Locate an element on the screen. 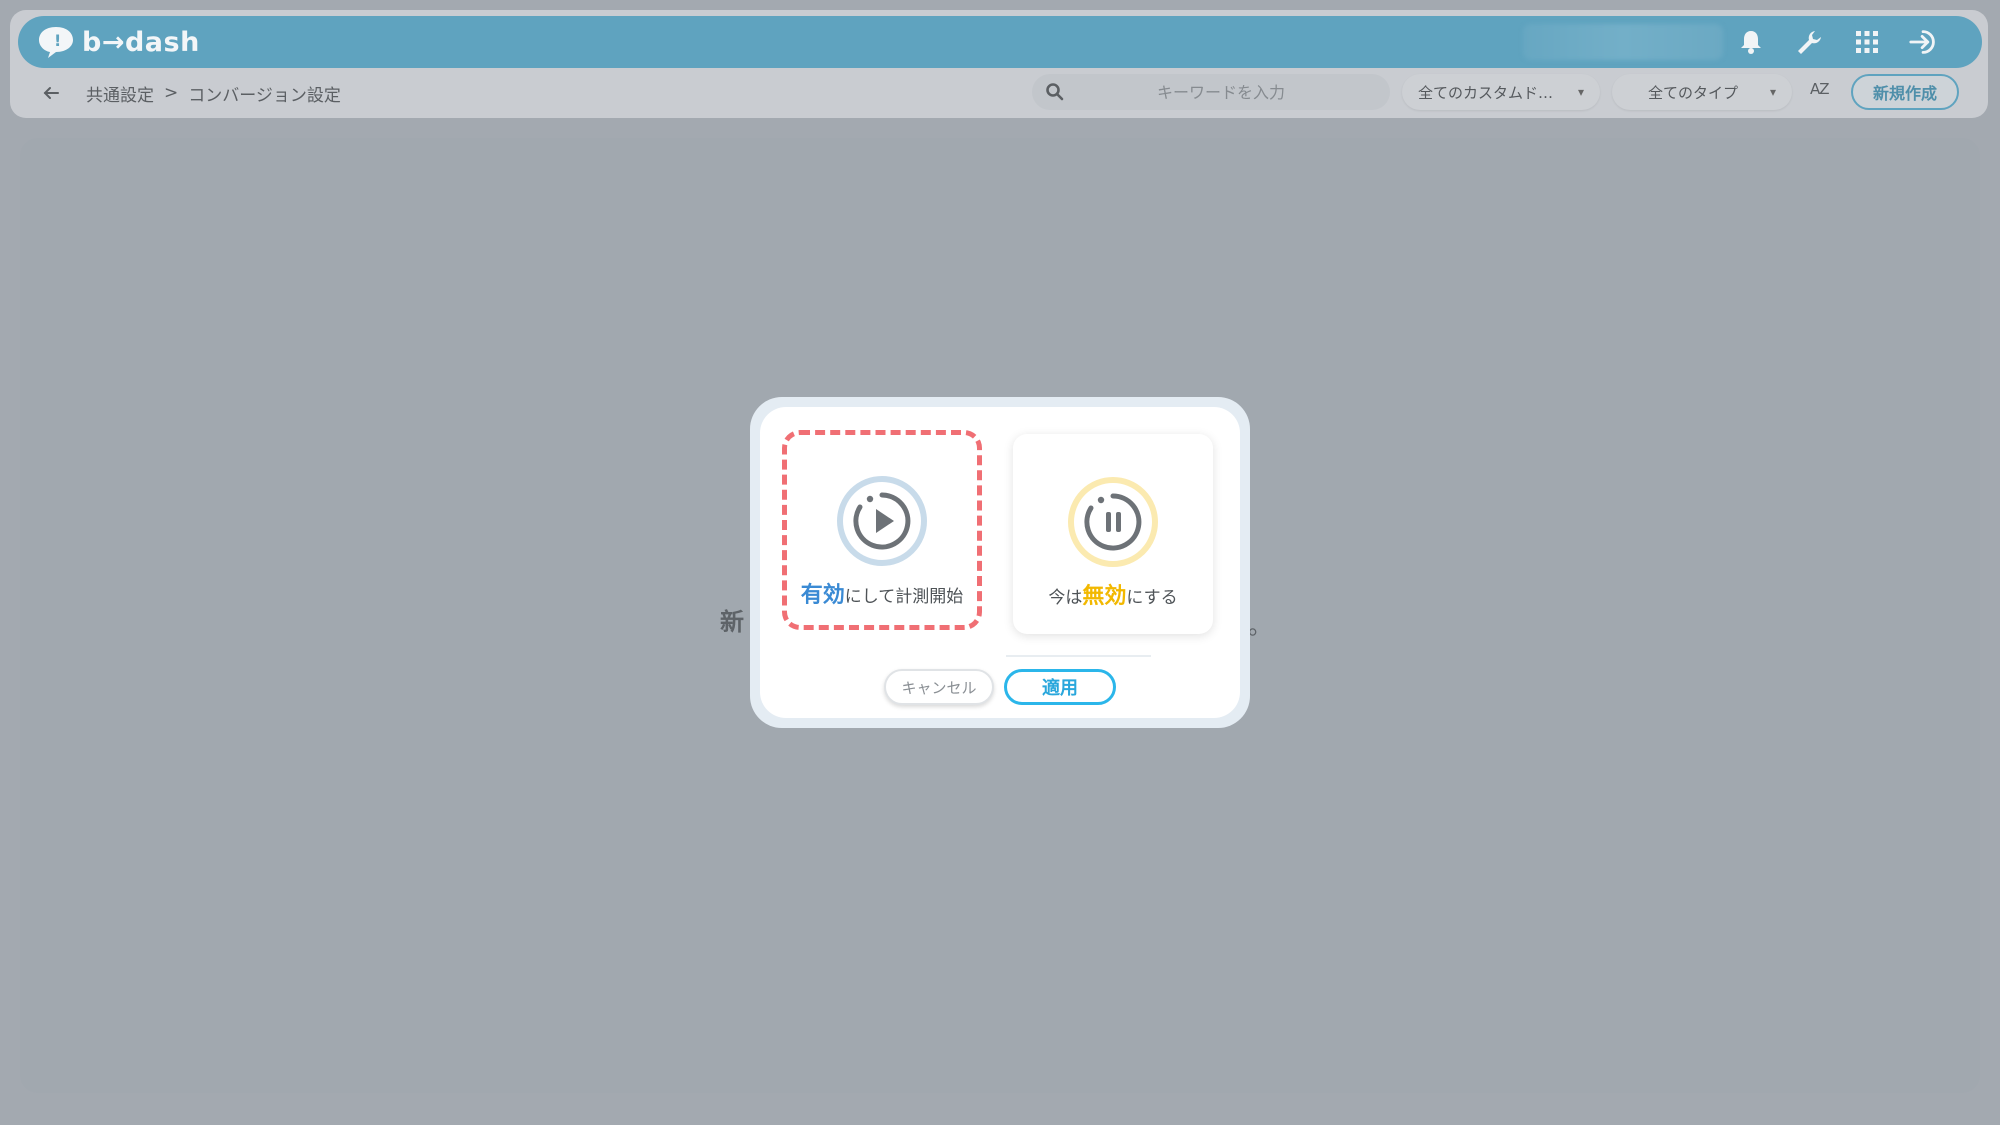  disable-prefix: 今は is located at coordinates (1065, 598).